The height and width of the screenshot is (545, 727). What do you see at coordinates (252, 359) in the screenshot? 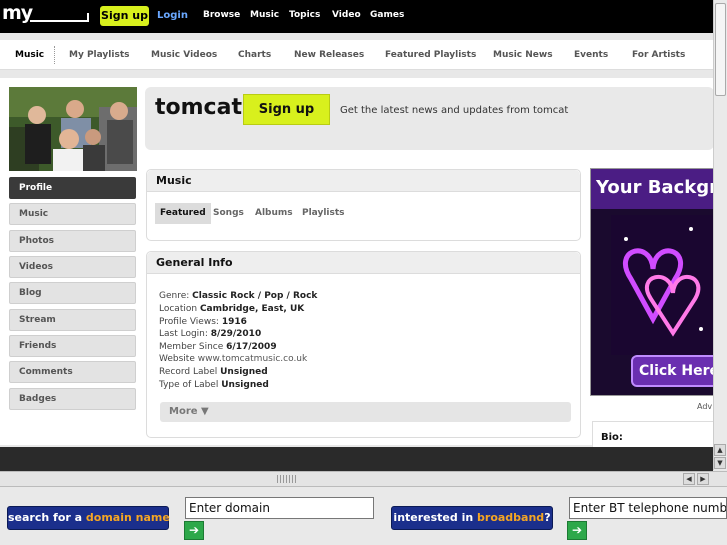
I see `website-link: www.tomcatmusic.co.uk` at bounding box center [252, 359].